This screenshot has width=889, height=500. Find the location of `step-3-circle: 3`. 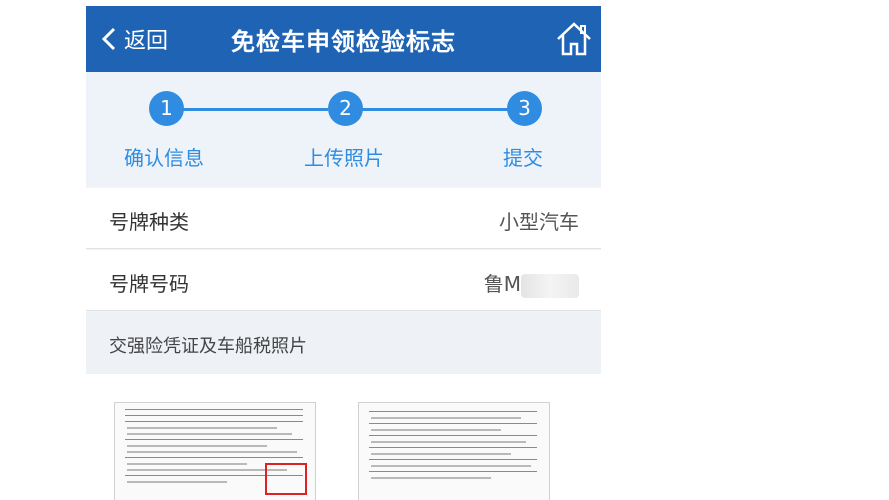

step-3-circle: 3 is located at coordinates (524, 108).